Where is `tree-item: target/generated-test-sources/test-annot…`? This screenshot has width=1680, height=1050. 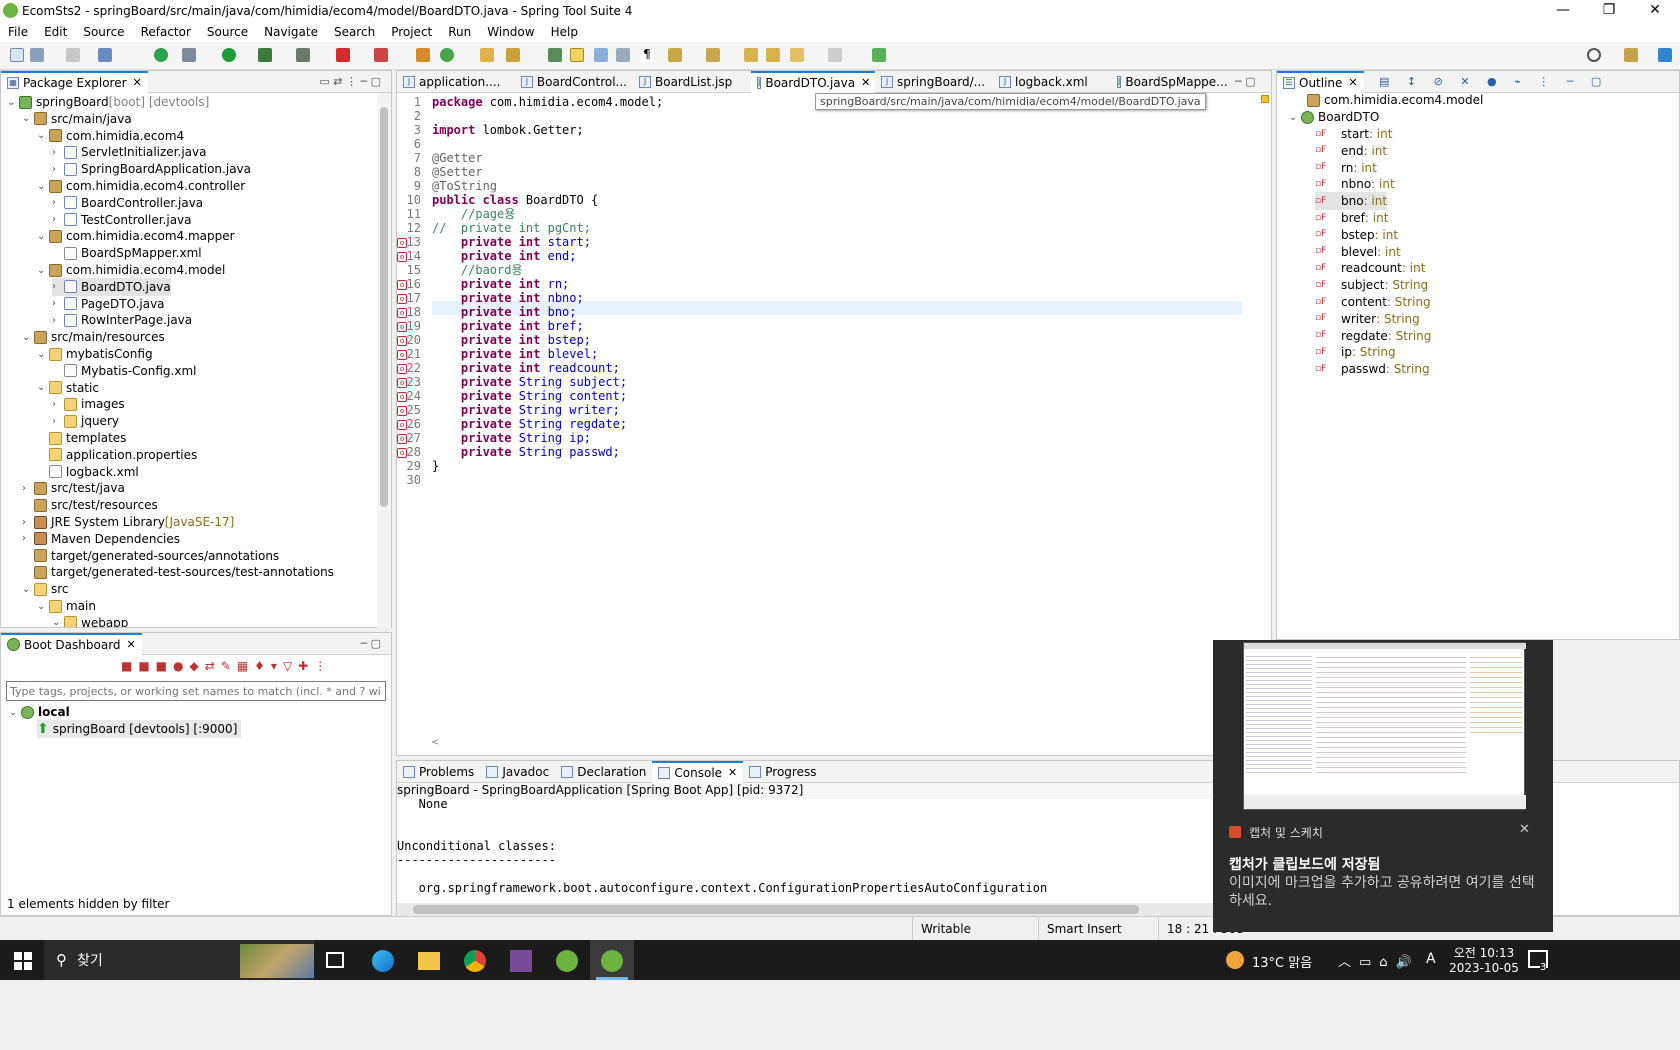 tree-item: target/generated-test-sources/test-annot… is located at coordinates (178, 572).